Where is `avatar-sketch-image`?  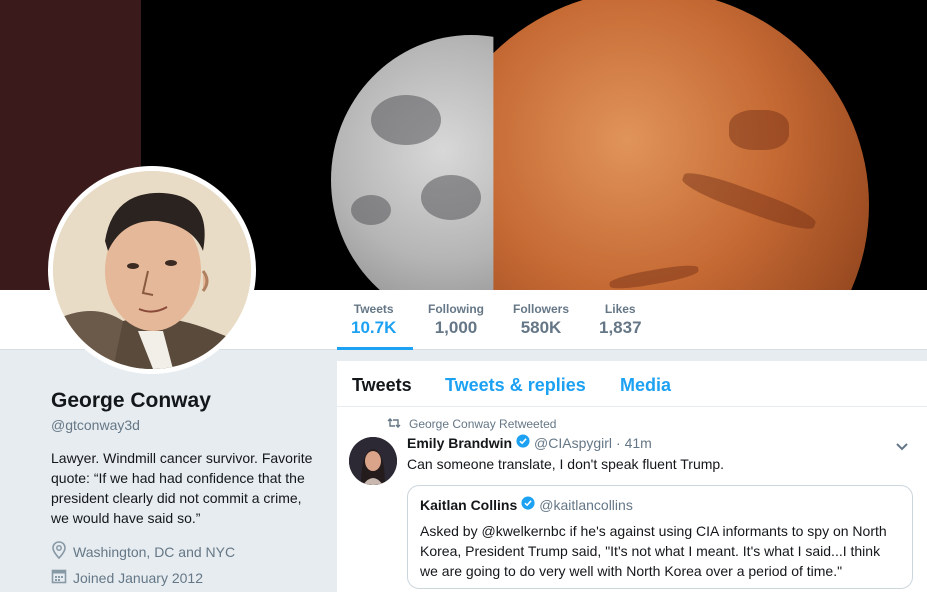
avatar-sketch-image is located at coordinates (152, 270).